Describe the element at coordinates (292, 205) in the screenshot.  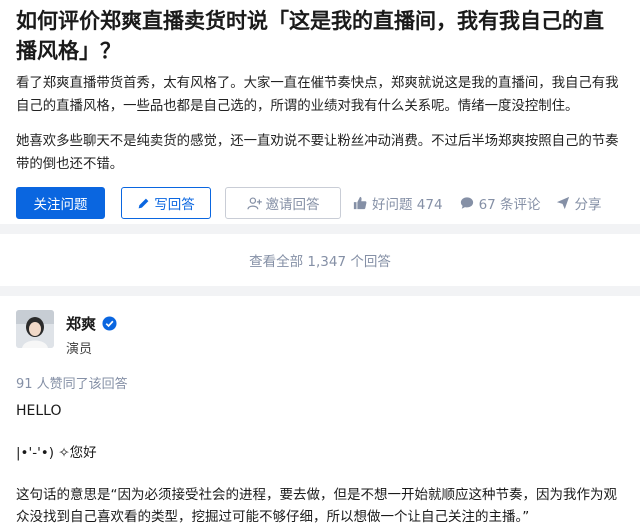
I see `invite-answer-label: 邀请回答` at that location.